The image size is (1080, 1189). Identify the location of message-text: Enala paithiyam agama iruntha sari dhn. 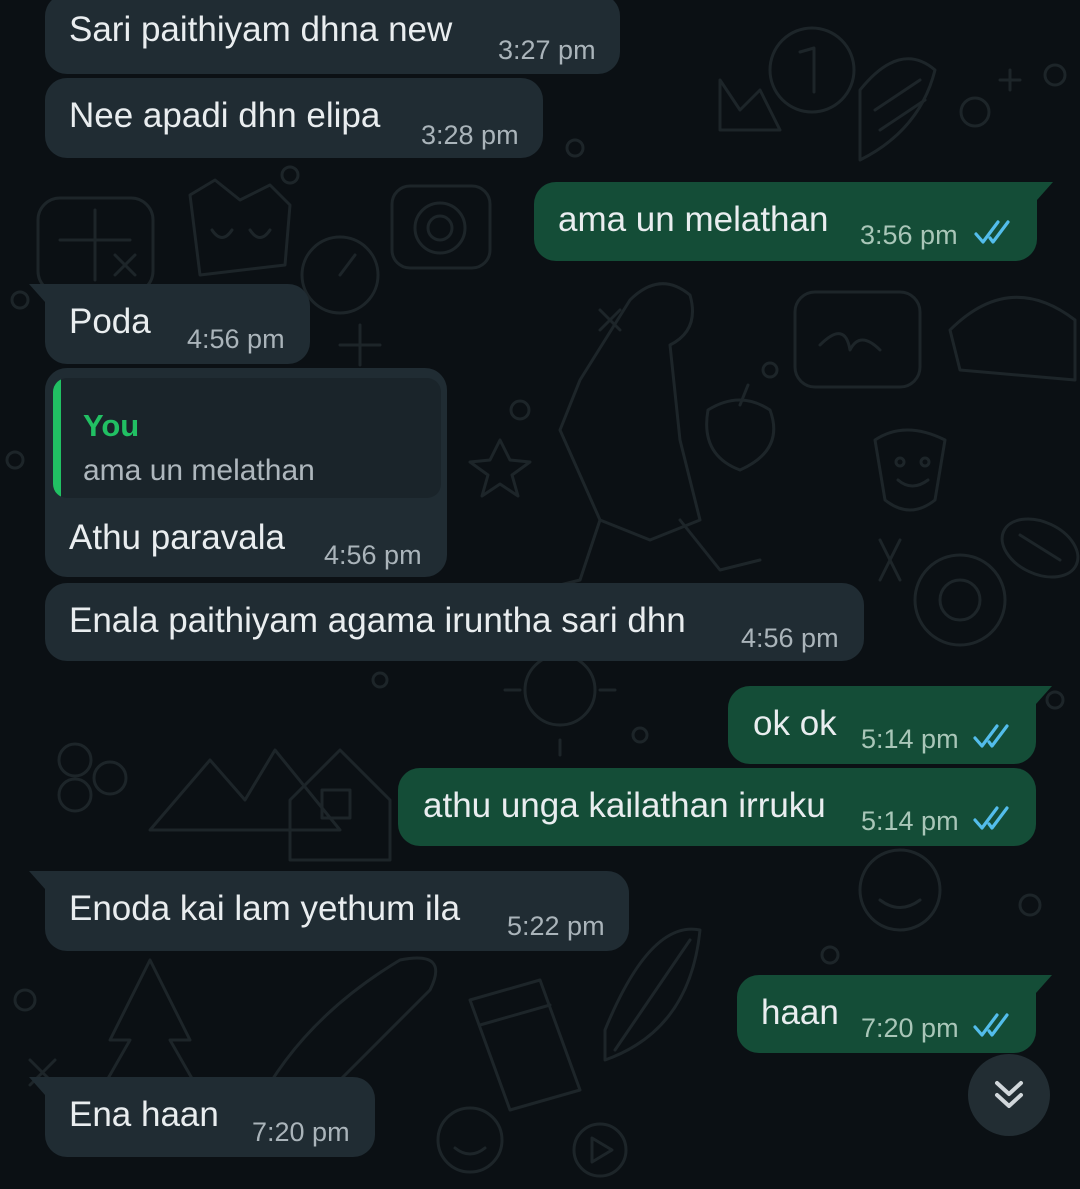
(377, 620).